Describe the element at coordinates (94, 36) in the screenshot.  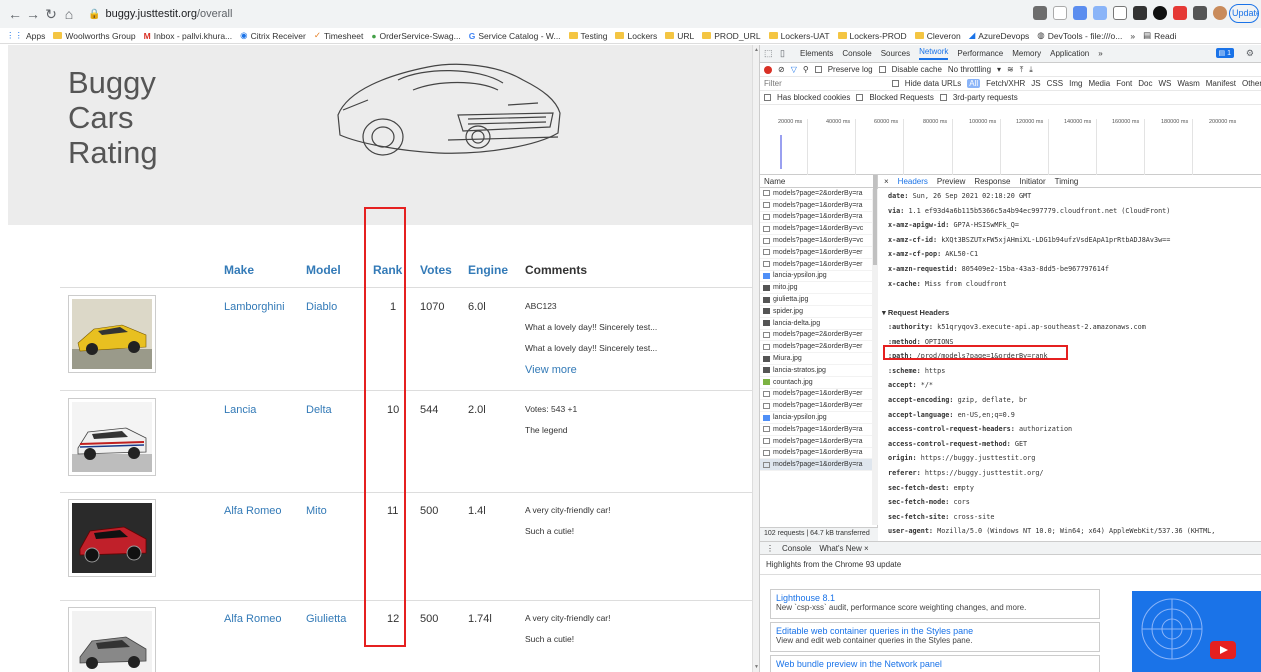
I see `bookmark-item: Woolworths Group` at that location.